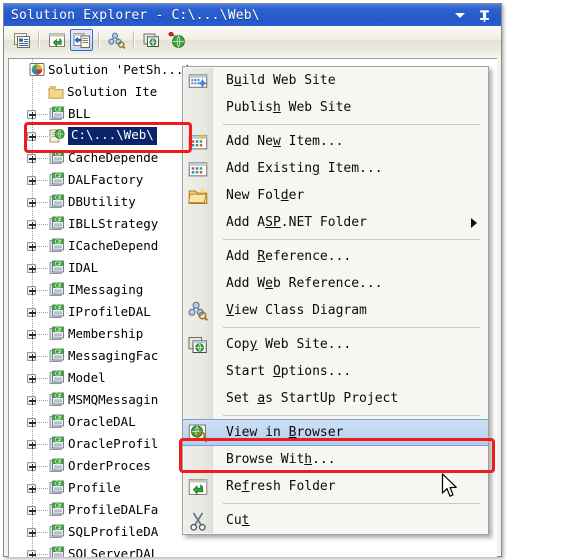 Image resolution: width=578 pixels, height=560 pixels. Describe the element at coordinates (335, 398) in the screenshot. I see `menu-item-set-as-startup-project: Set as StartUp Project` at that location.